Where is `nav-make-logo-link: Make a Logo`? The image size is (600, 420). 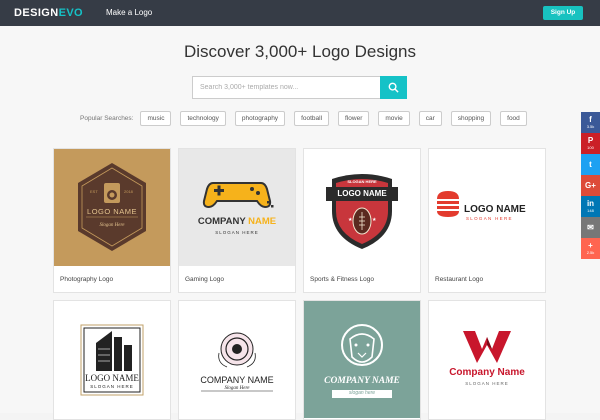
nav-make-logo-link: Make a Logo is located at coordinates (129, 12).